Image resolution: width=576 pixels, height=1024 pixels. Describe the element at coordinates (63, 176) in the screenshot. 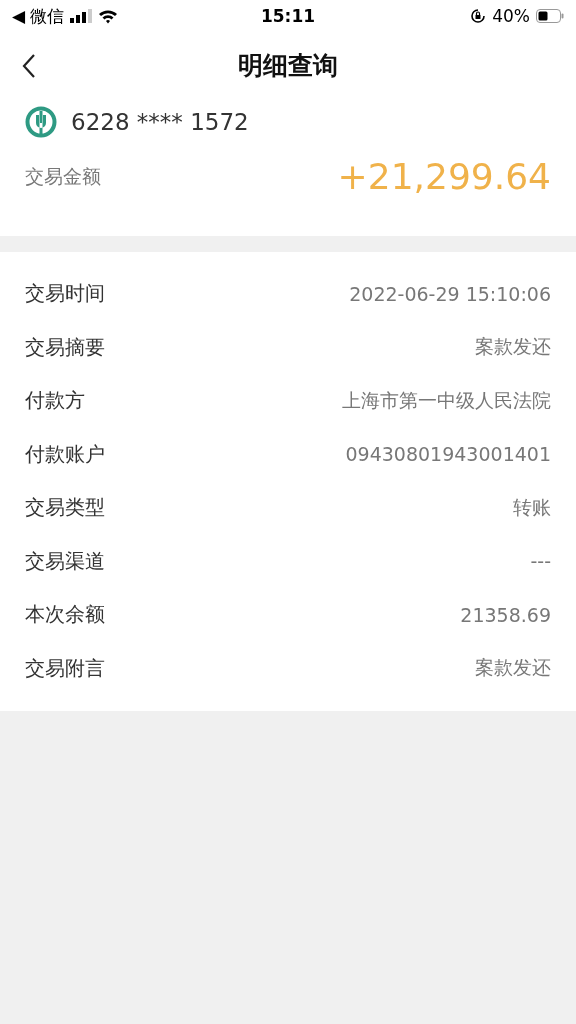

I see `amount-label: 交易金额` at that location.